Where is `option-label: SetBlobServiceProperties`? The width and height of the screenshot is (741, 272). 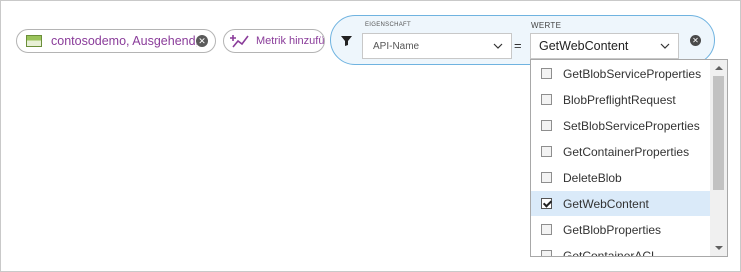
option-label: SetBlobServiceProperties is located at coordinates (631, 125).